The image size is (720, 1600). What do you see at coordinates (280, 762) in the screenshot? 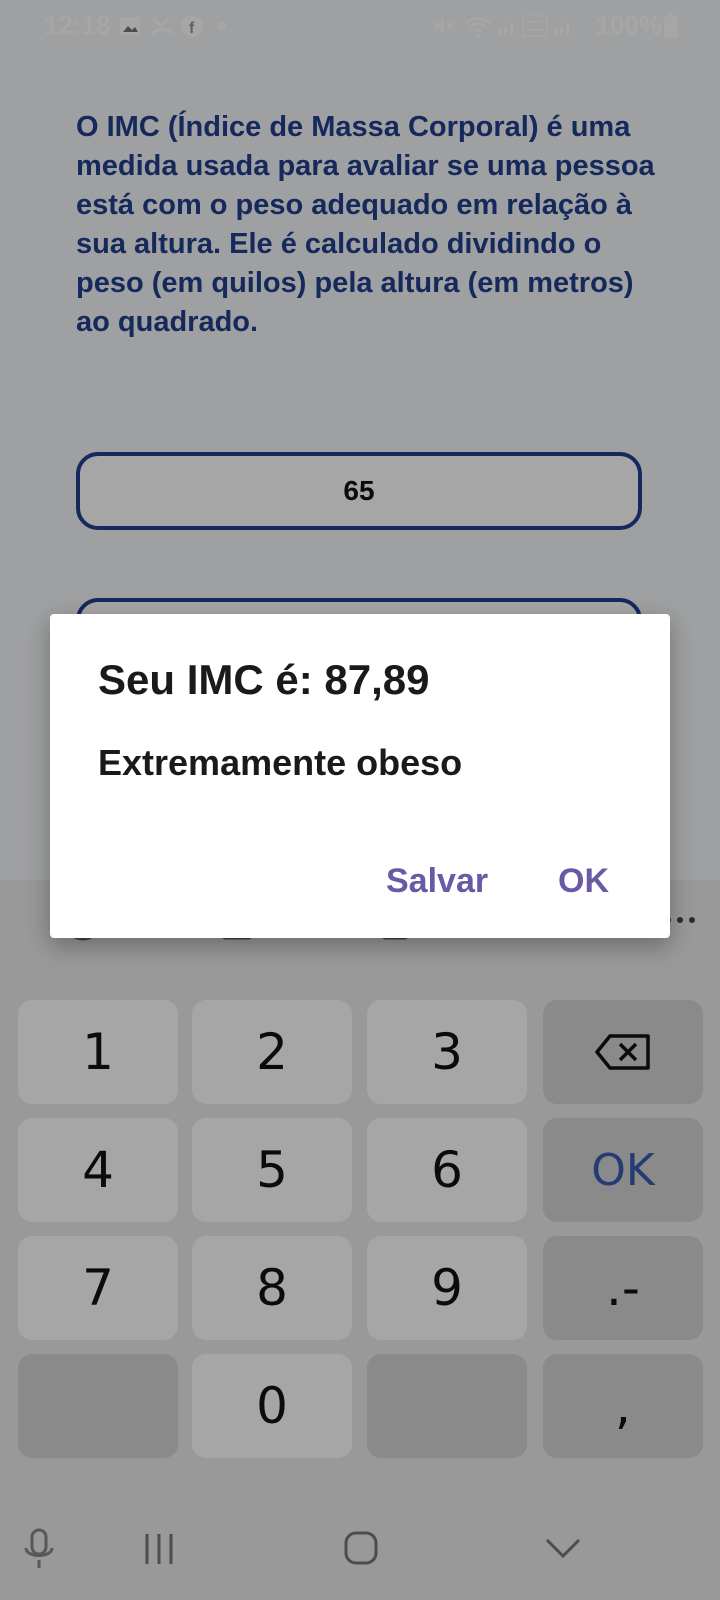
I see `dialog-message: Extremamente obeso` at bounding box center [280, 762].